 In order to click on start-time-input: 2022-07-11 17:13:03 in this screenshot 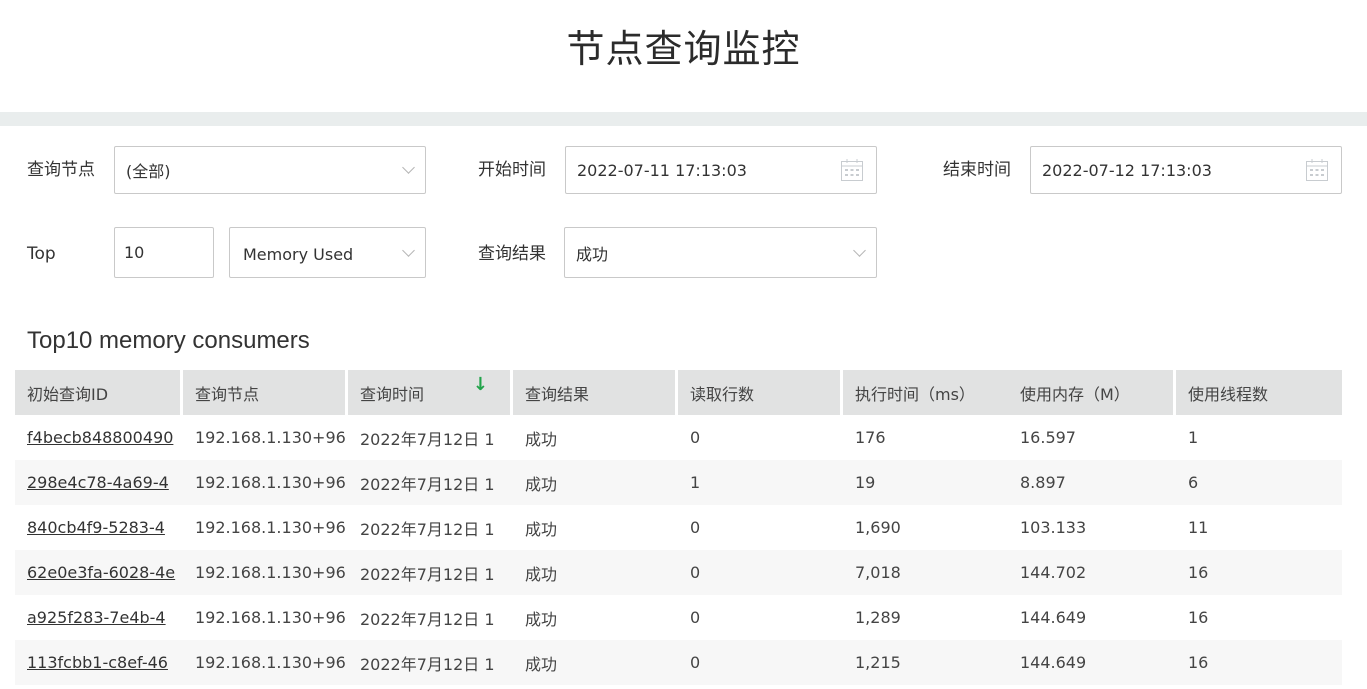, I will do `click(721, 170)`.